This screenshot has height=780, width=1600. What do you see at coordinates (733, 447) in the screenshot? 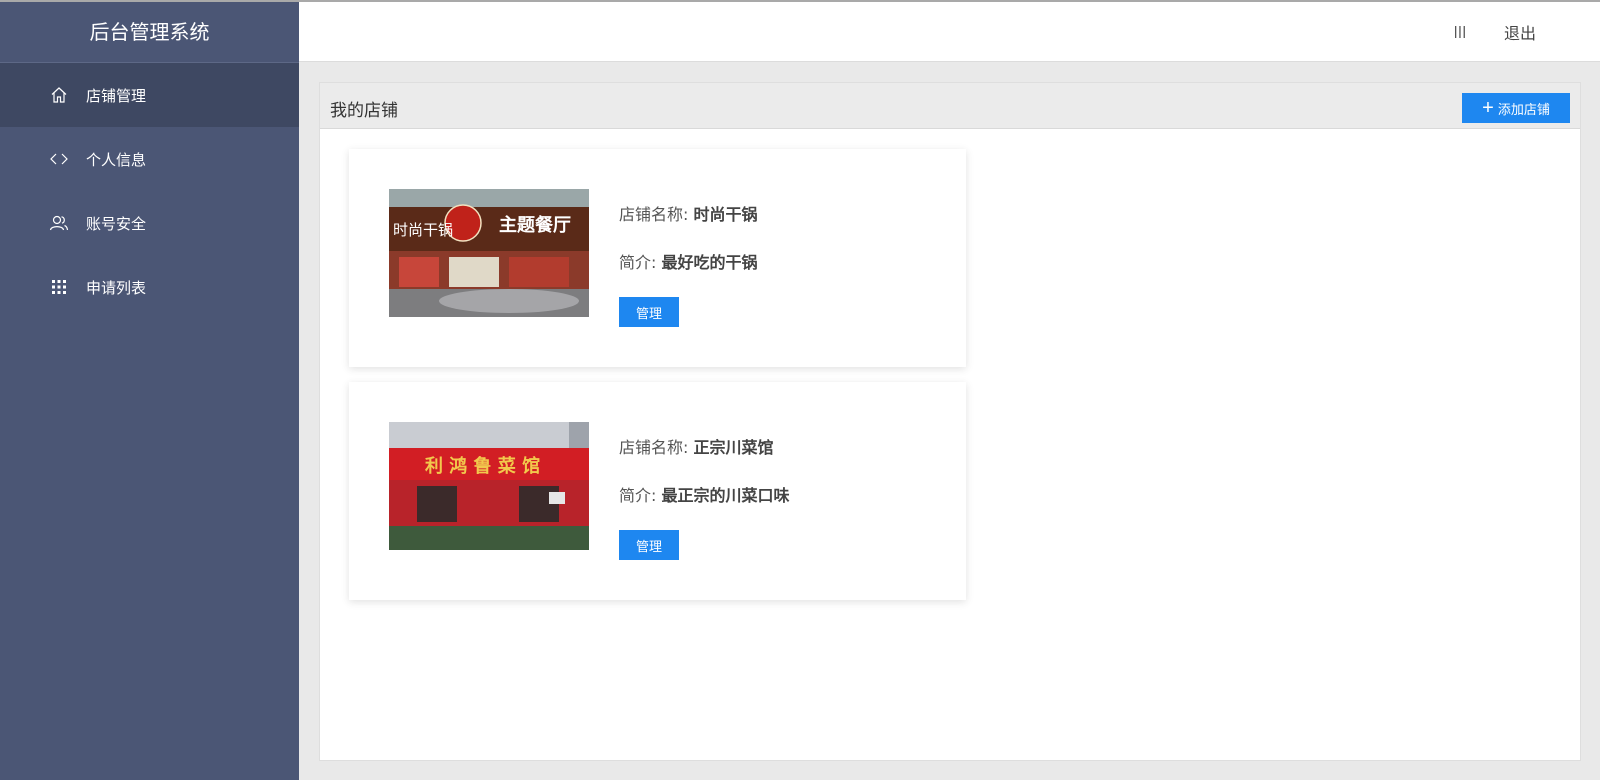
I see `store-name: 正宗川菜馆` at bounding box center [733, 447].